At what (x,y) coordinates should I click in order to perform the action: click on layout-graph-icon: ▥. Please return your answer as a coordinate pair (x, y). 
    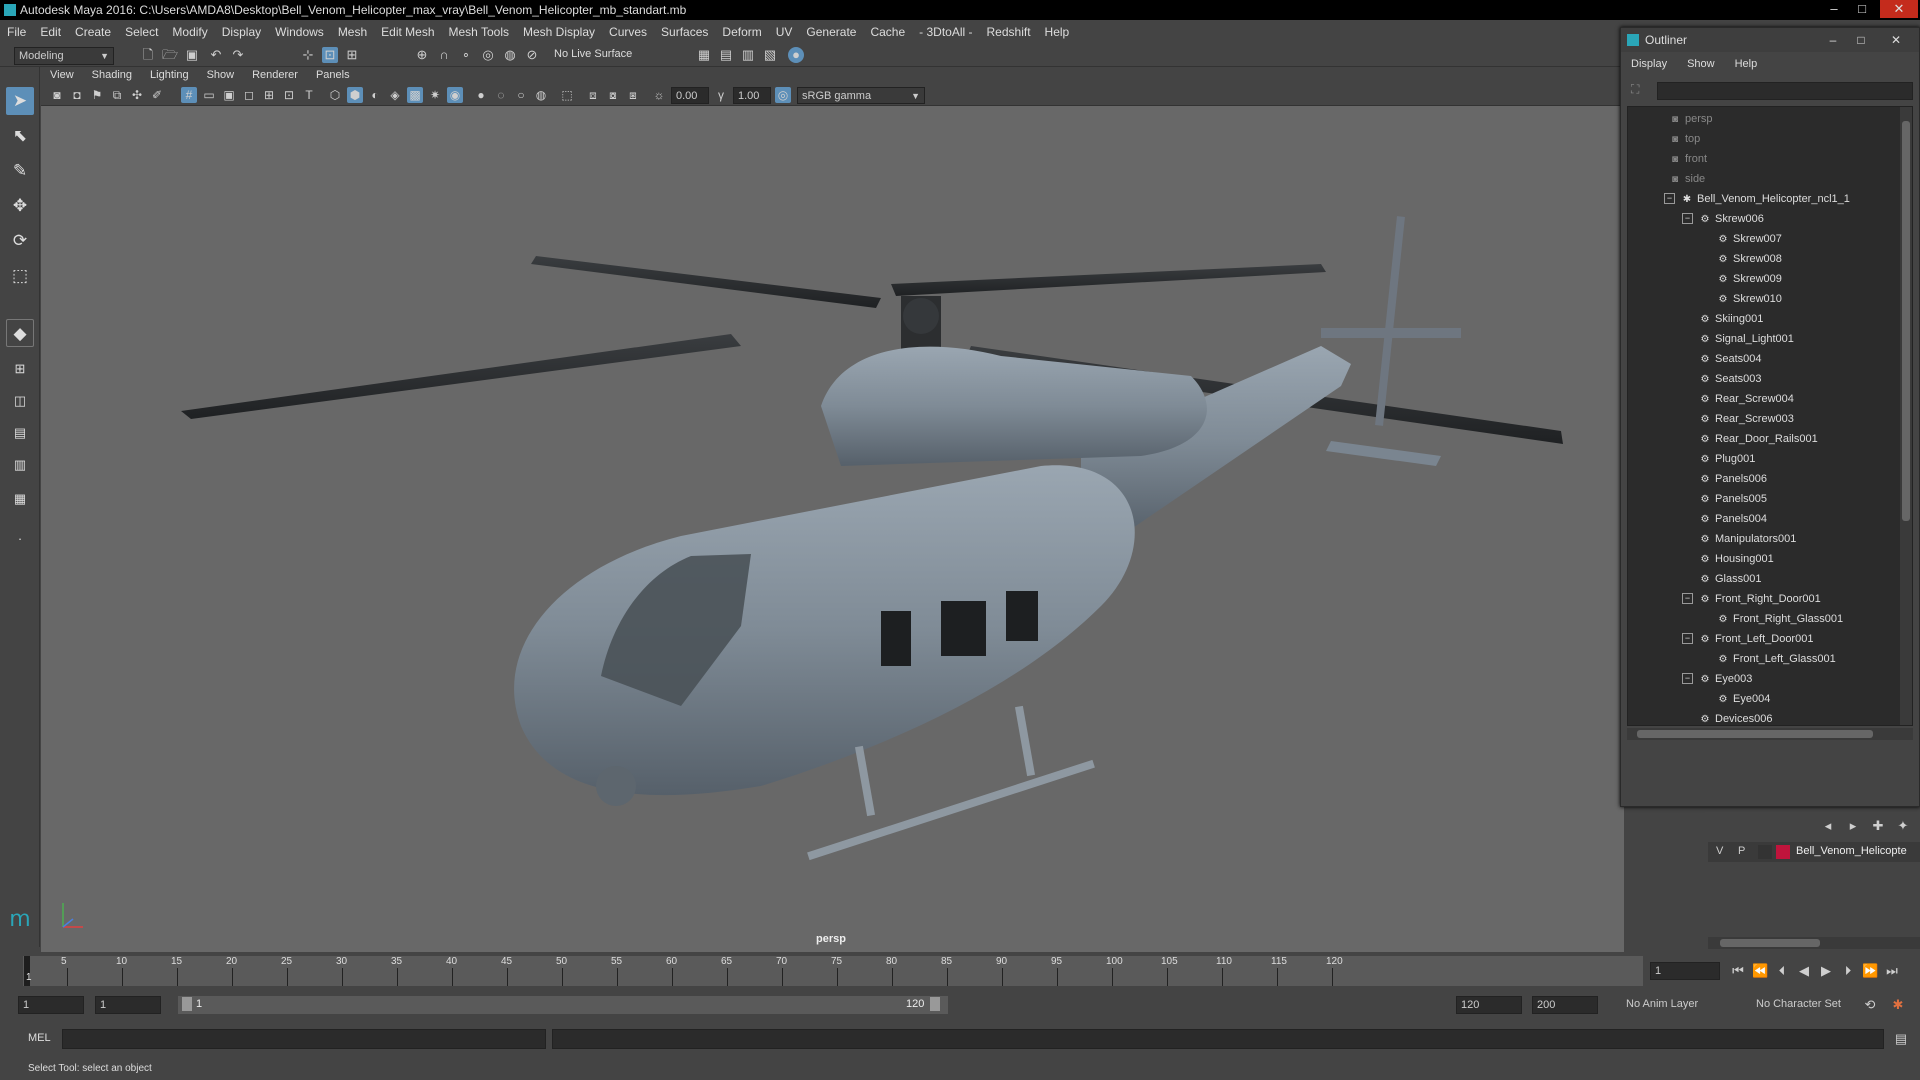
    Looking at the image, I should click on (20, 465).